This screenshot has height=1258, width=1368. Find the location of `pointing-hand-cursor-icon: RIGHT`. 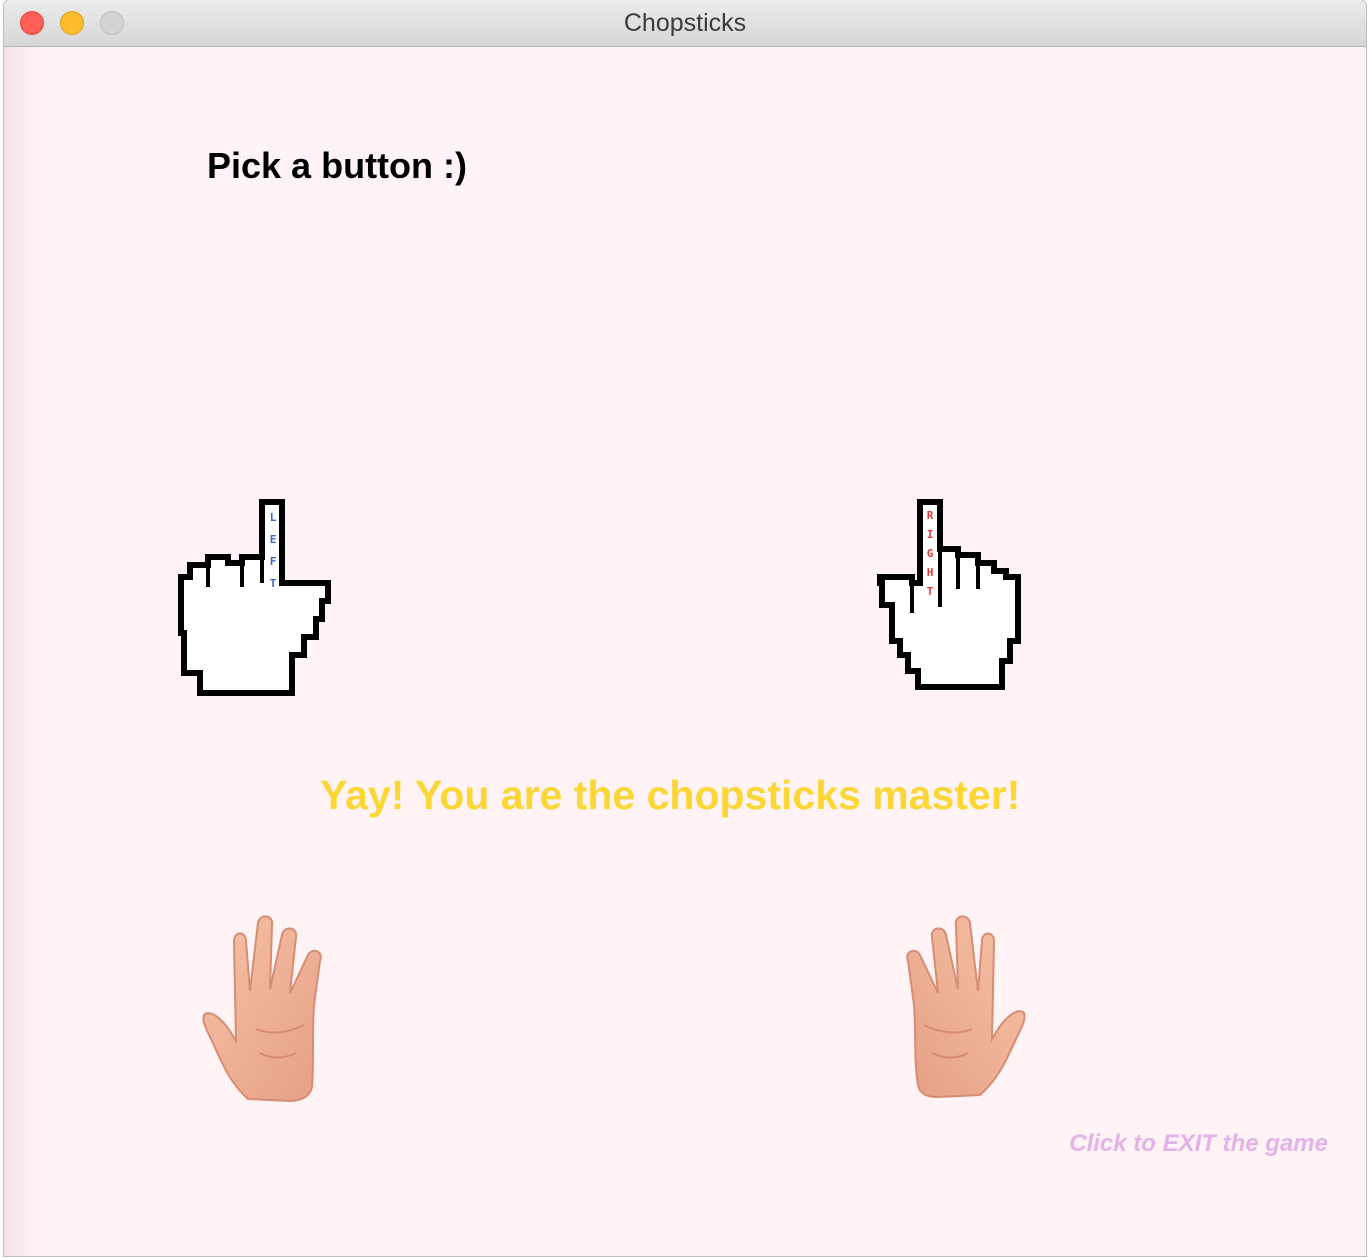

pointing-hand-cursor-icon: RIGHT is located at coordinates (949, 594).